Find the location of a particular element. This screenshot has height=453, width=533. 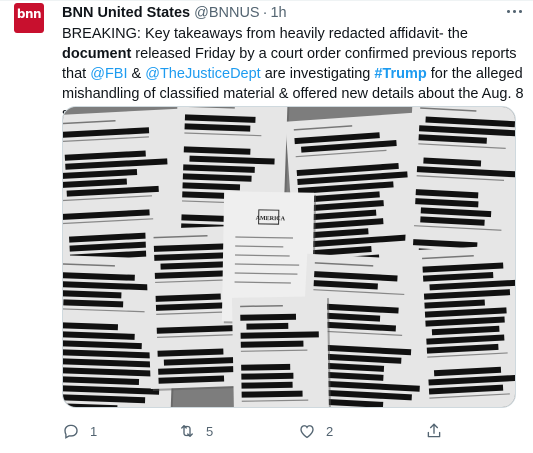

tweet-header: BNN United States @BNNUS · 1h is located at coordinates (174, 13).